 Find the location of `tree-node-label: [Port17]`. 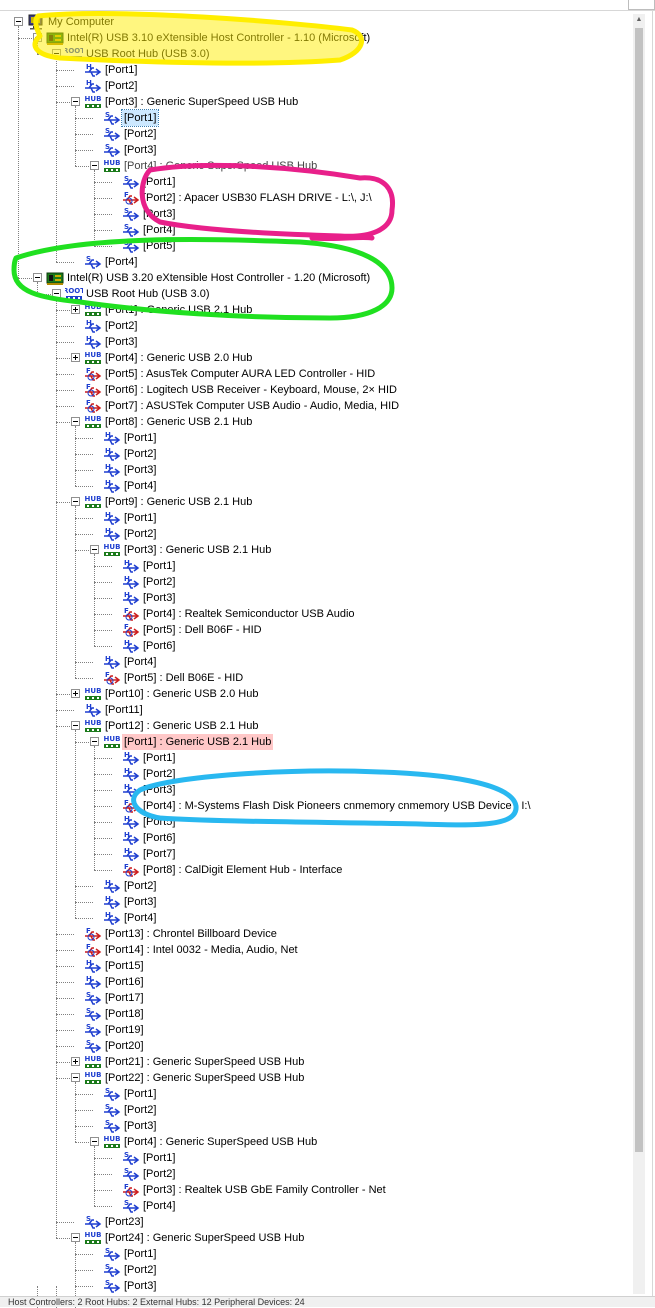

tree-node-label: [Port17] is located at coordinates (124, 998).